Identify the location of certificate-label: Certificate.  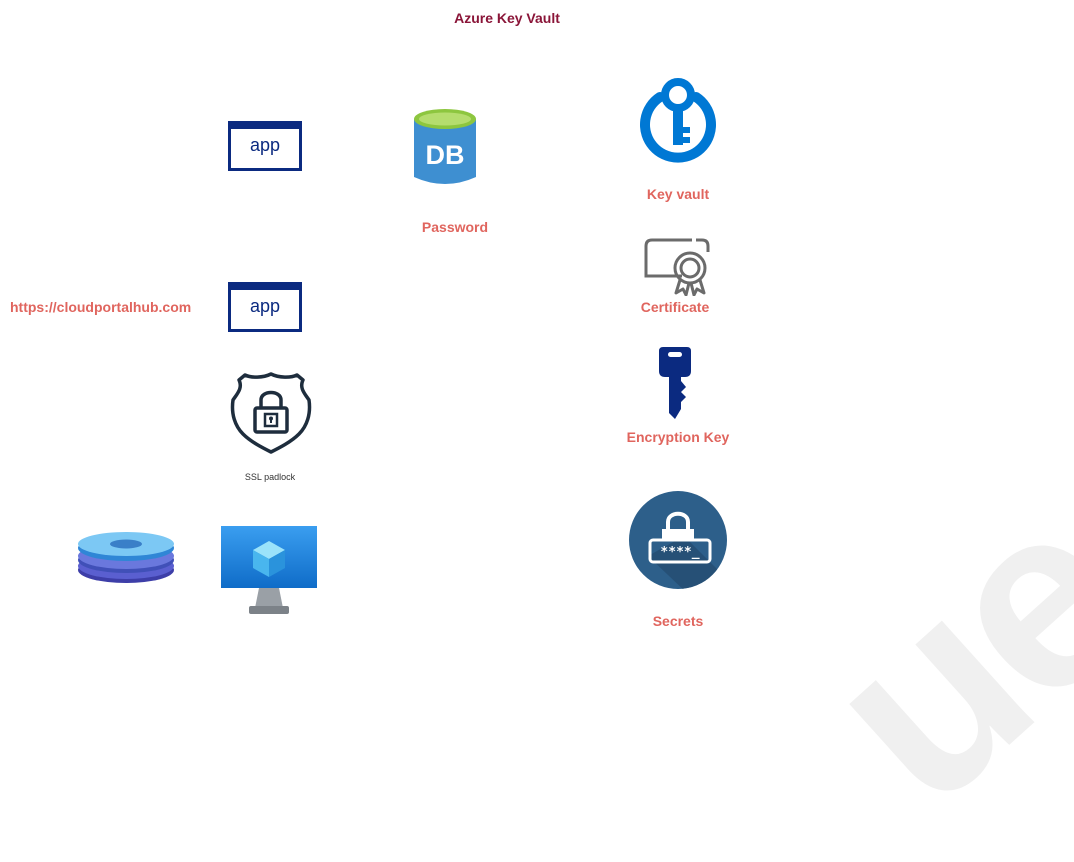
(675, 307).